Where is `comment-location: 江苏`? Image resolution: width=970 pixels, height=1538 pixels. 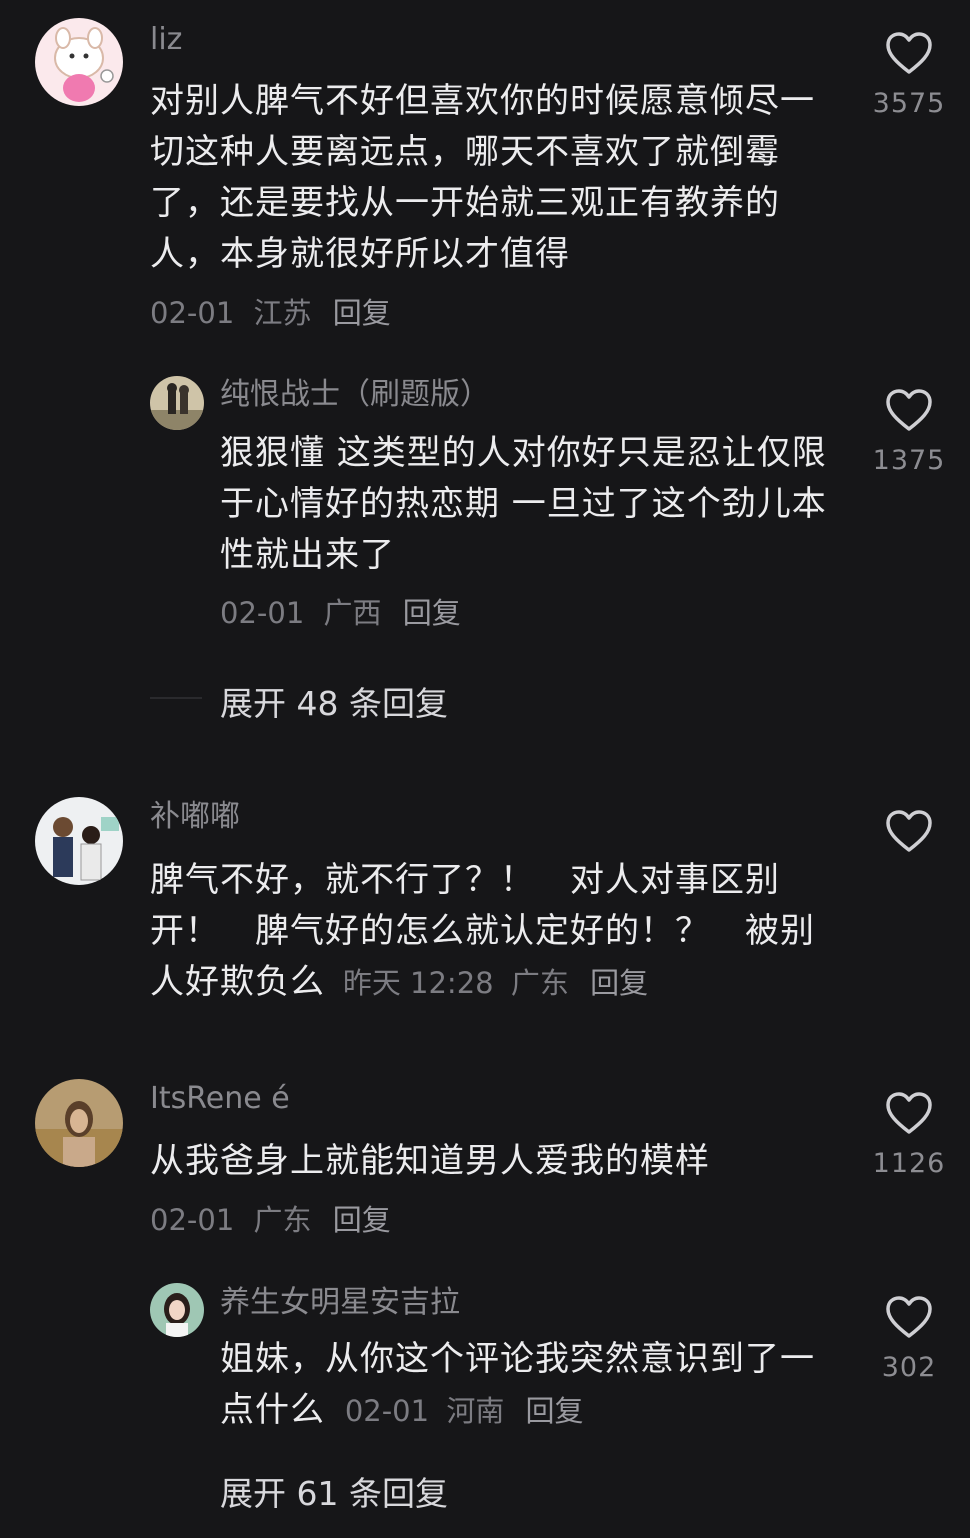 comment-location: 江苏 is located at coordinates (282, 313).